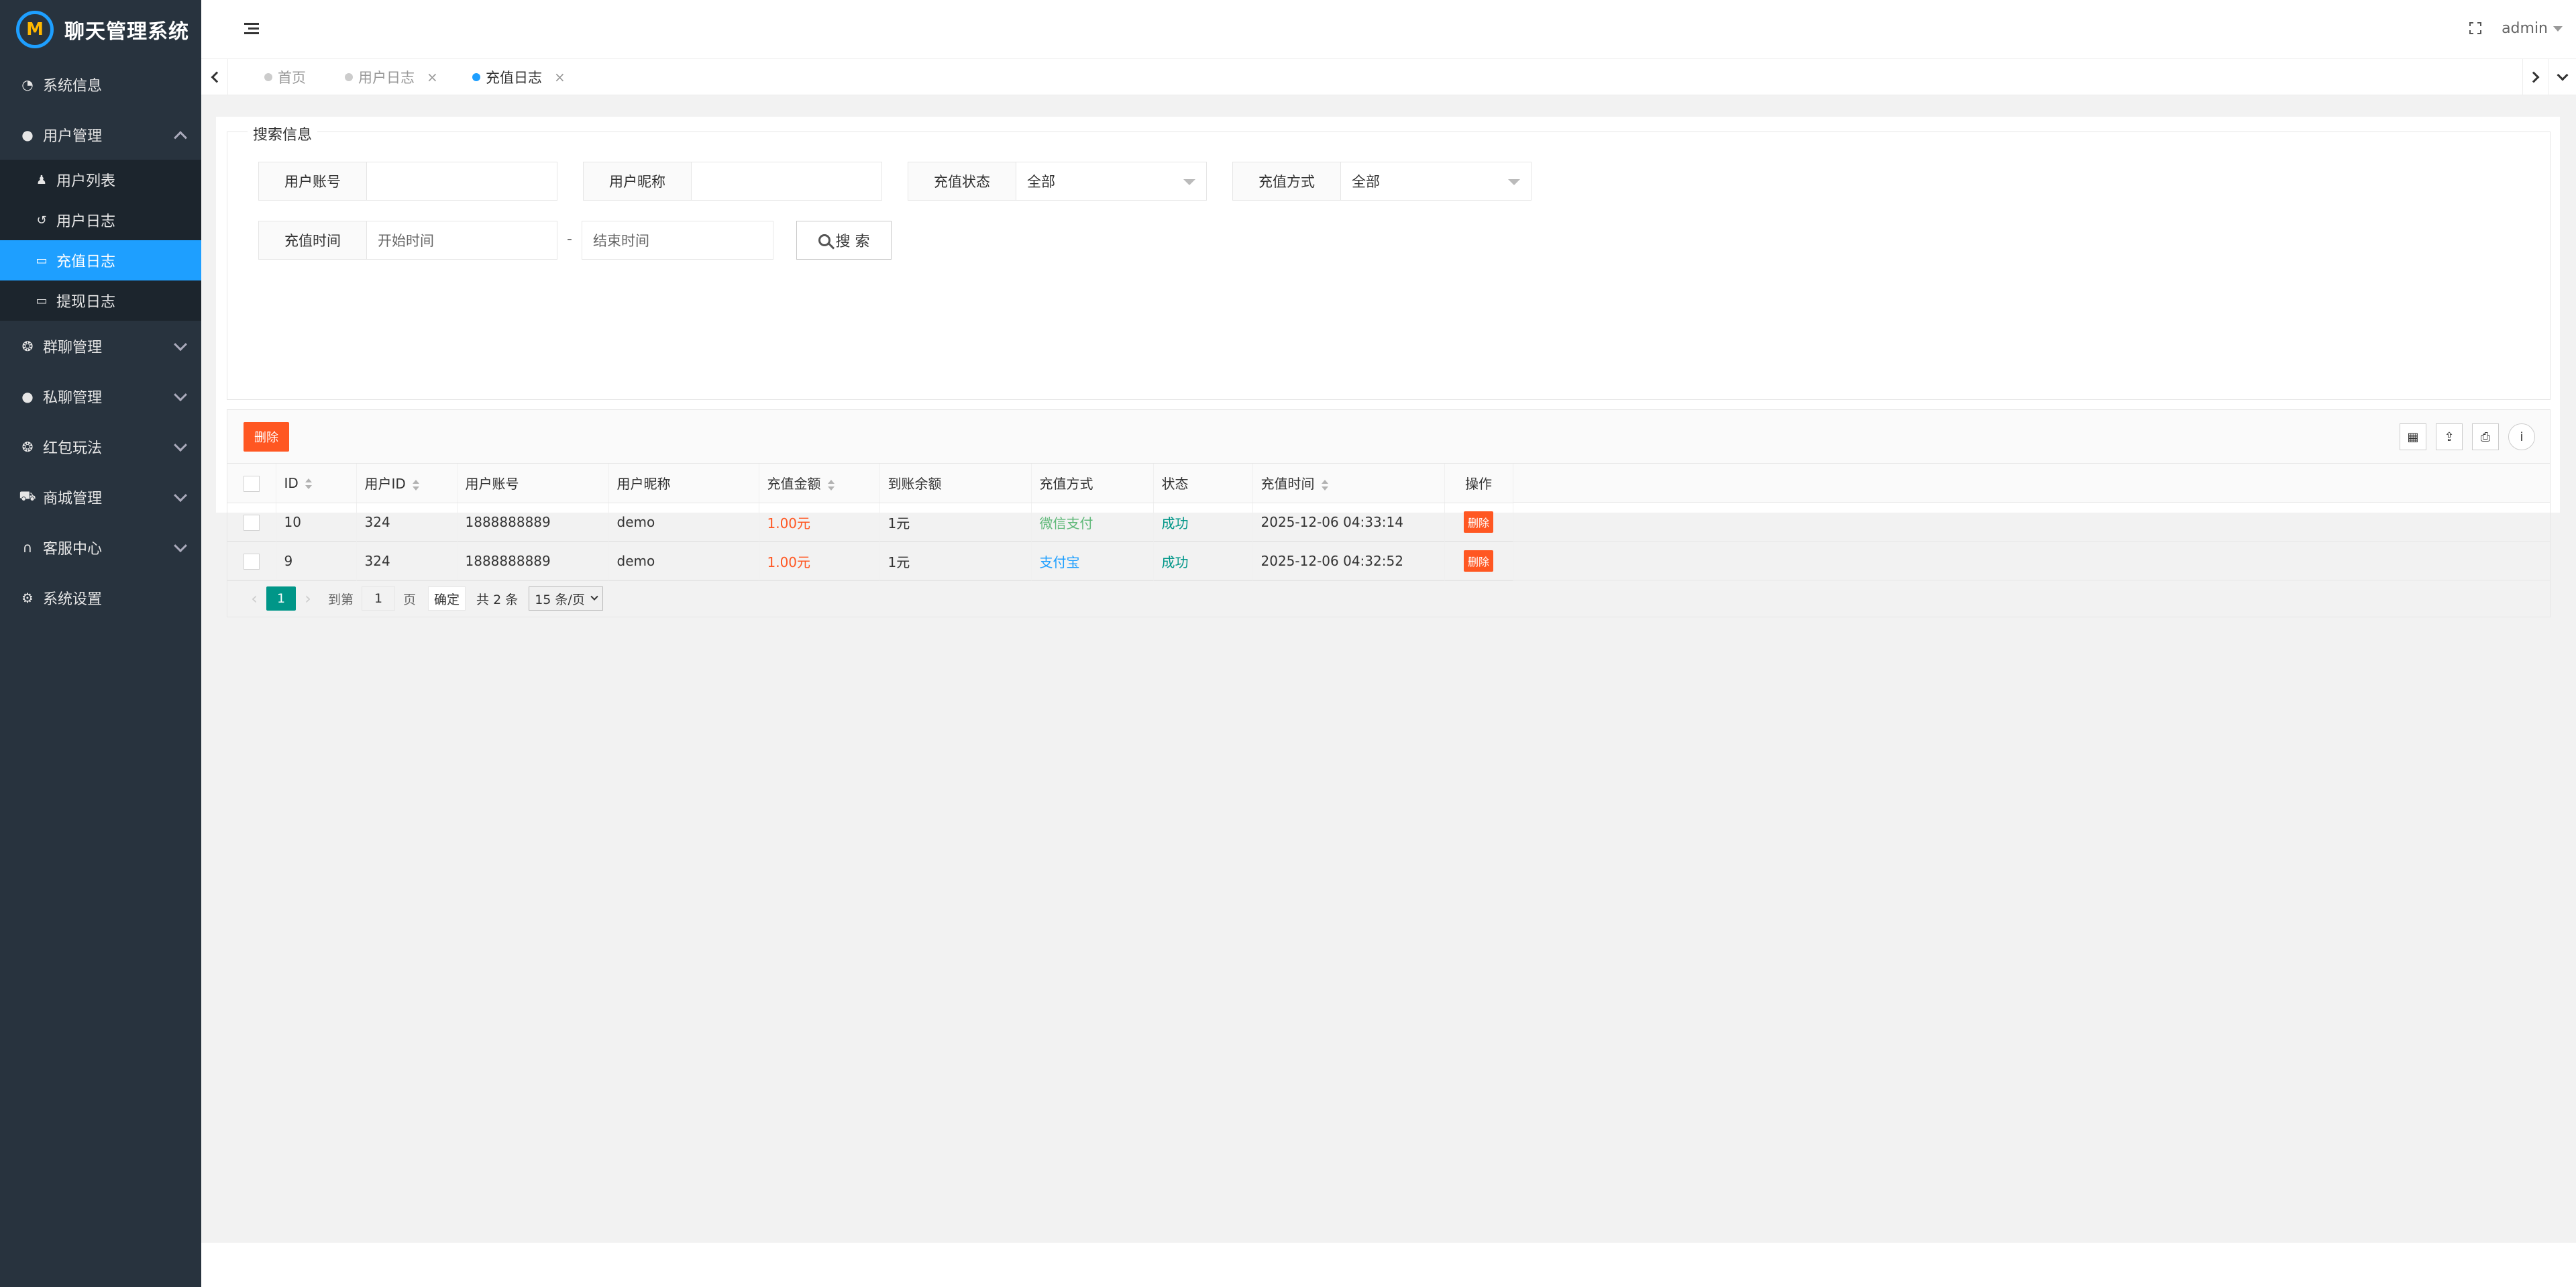 The width and height of the screenshot is (2576, 1287). I want to click on page-size-select: 15 条/页, so click(566, 598).